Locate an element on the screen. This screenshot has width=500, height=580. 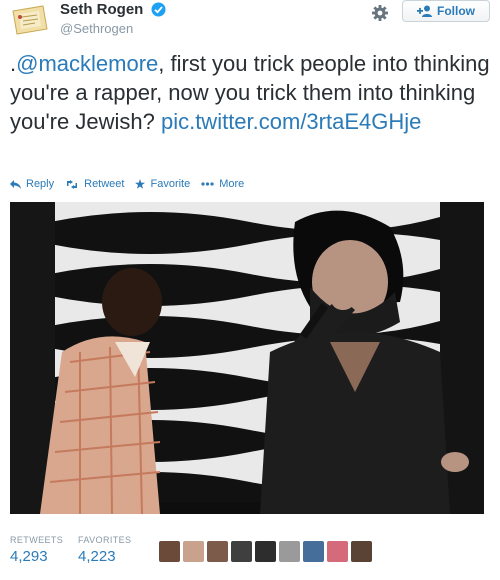
user-info: Seth Rogen @Sethrogen is located at coordinates (113, 18).